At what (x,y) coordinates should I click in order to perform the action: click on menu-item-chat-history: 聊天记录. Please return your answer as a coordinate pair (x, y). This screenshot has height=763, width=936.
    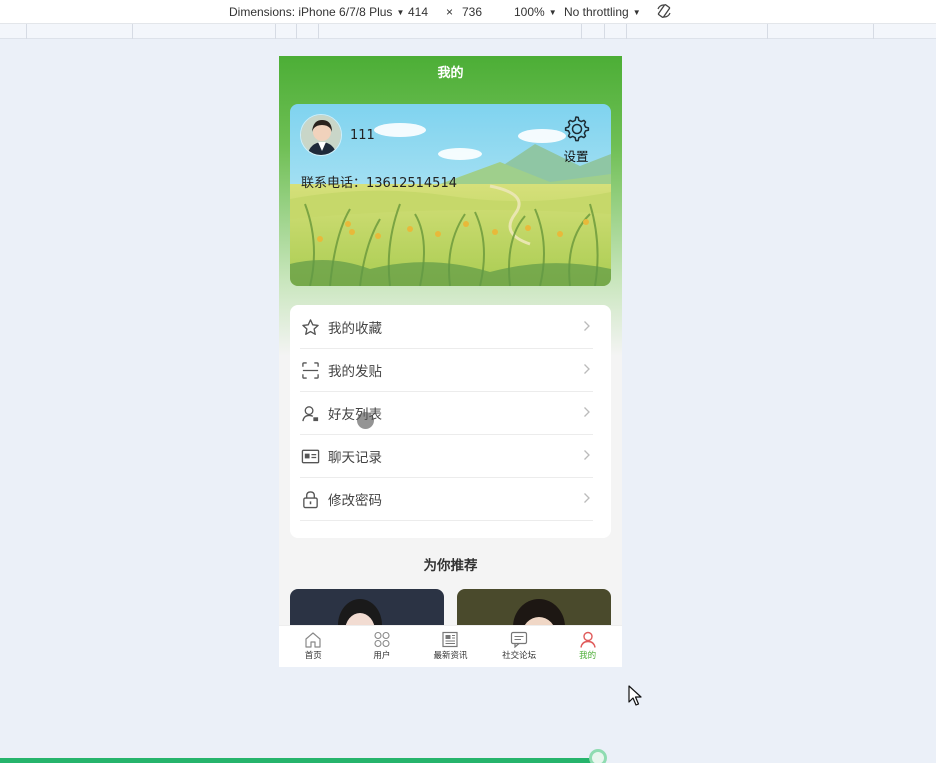
    Looking at the image, I should click on (446, 456).